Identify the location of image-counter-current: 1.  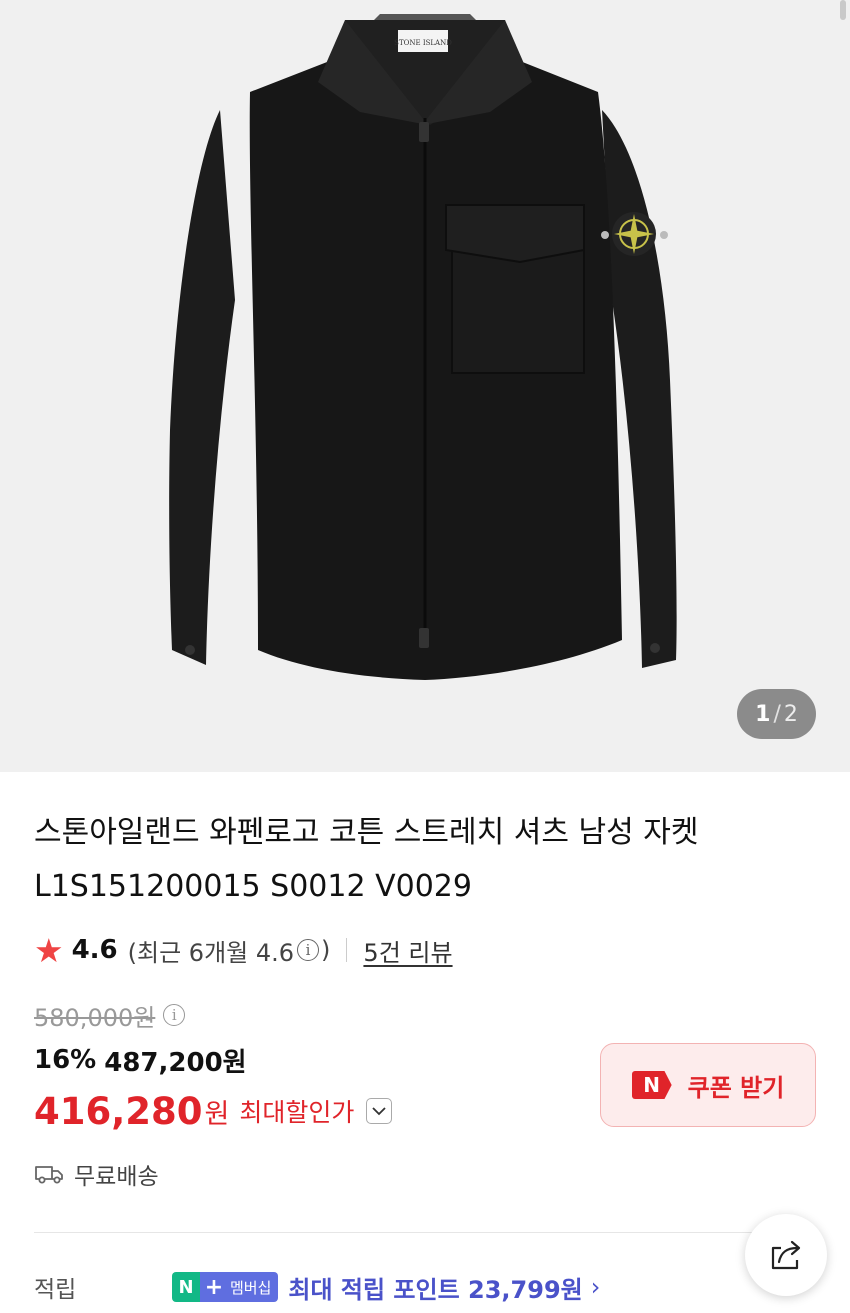
(763, 714).